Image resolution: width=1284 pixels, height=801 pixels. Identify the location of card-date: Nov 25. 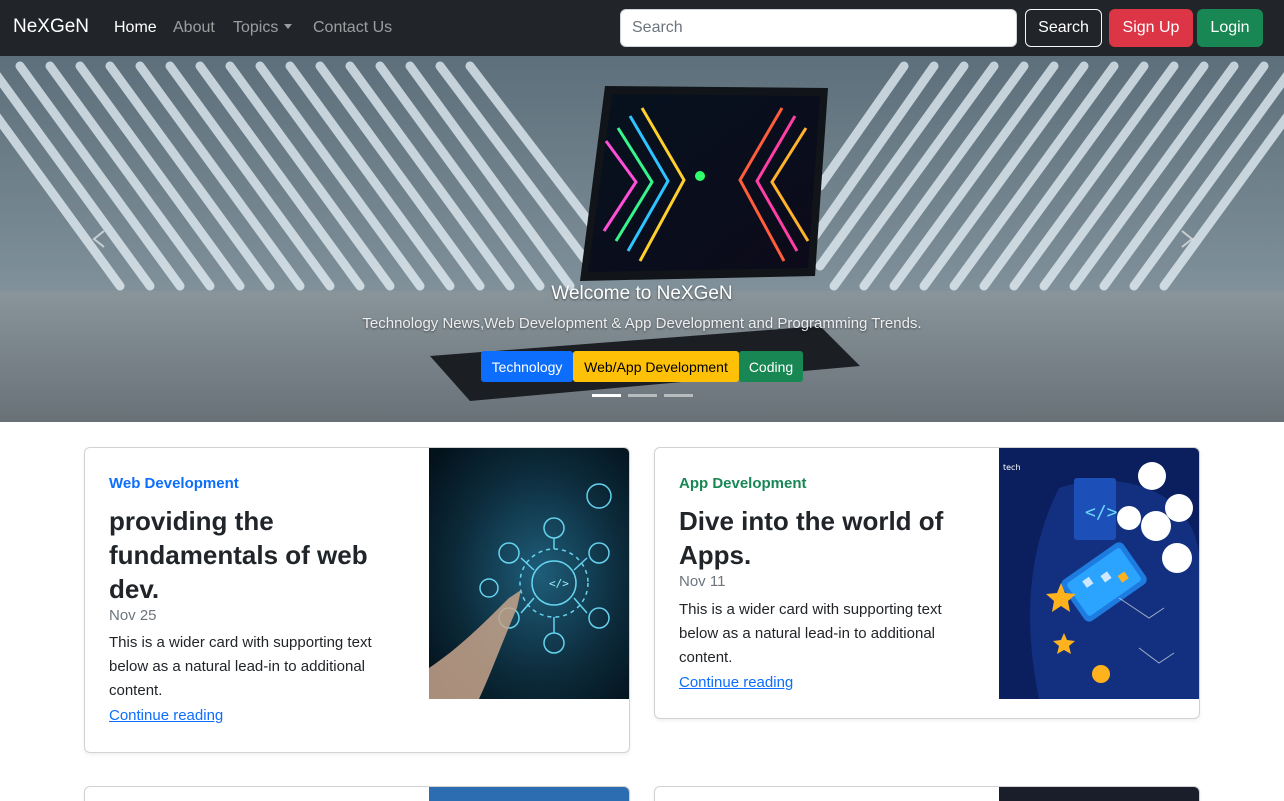
(133, 615).